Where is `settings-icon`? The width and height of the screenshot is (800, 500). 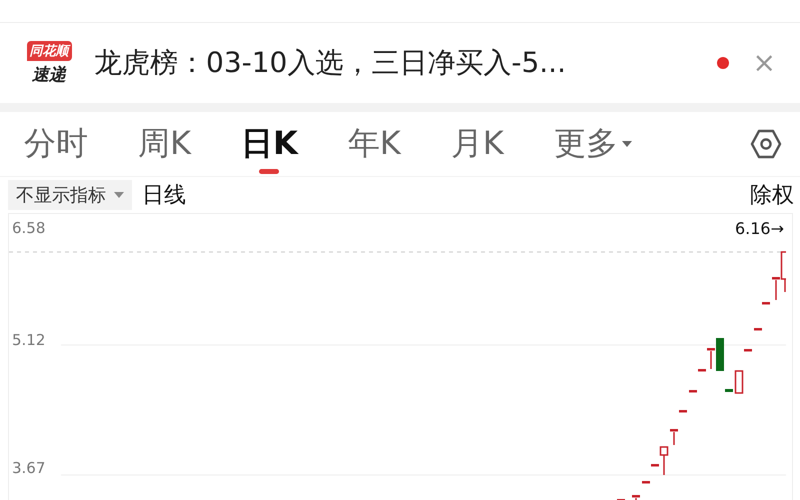 settings-icon is located at coordinates (766, 144).